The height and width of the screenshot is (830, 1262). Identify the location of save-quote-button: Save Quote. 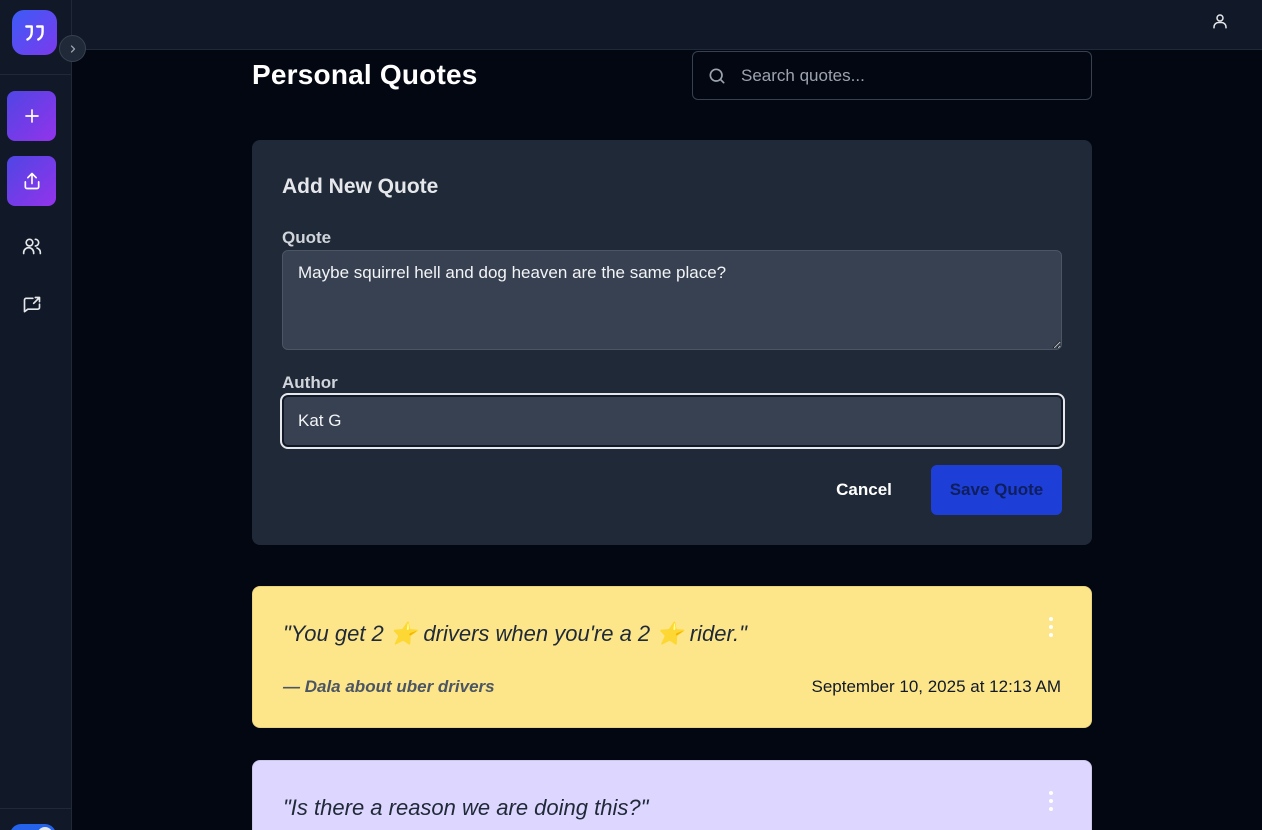
(996, 490).